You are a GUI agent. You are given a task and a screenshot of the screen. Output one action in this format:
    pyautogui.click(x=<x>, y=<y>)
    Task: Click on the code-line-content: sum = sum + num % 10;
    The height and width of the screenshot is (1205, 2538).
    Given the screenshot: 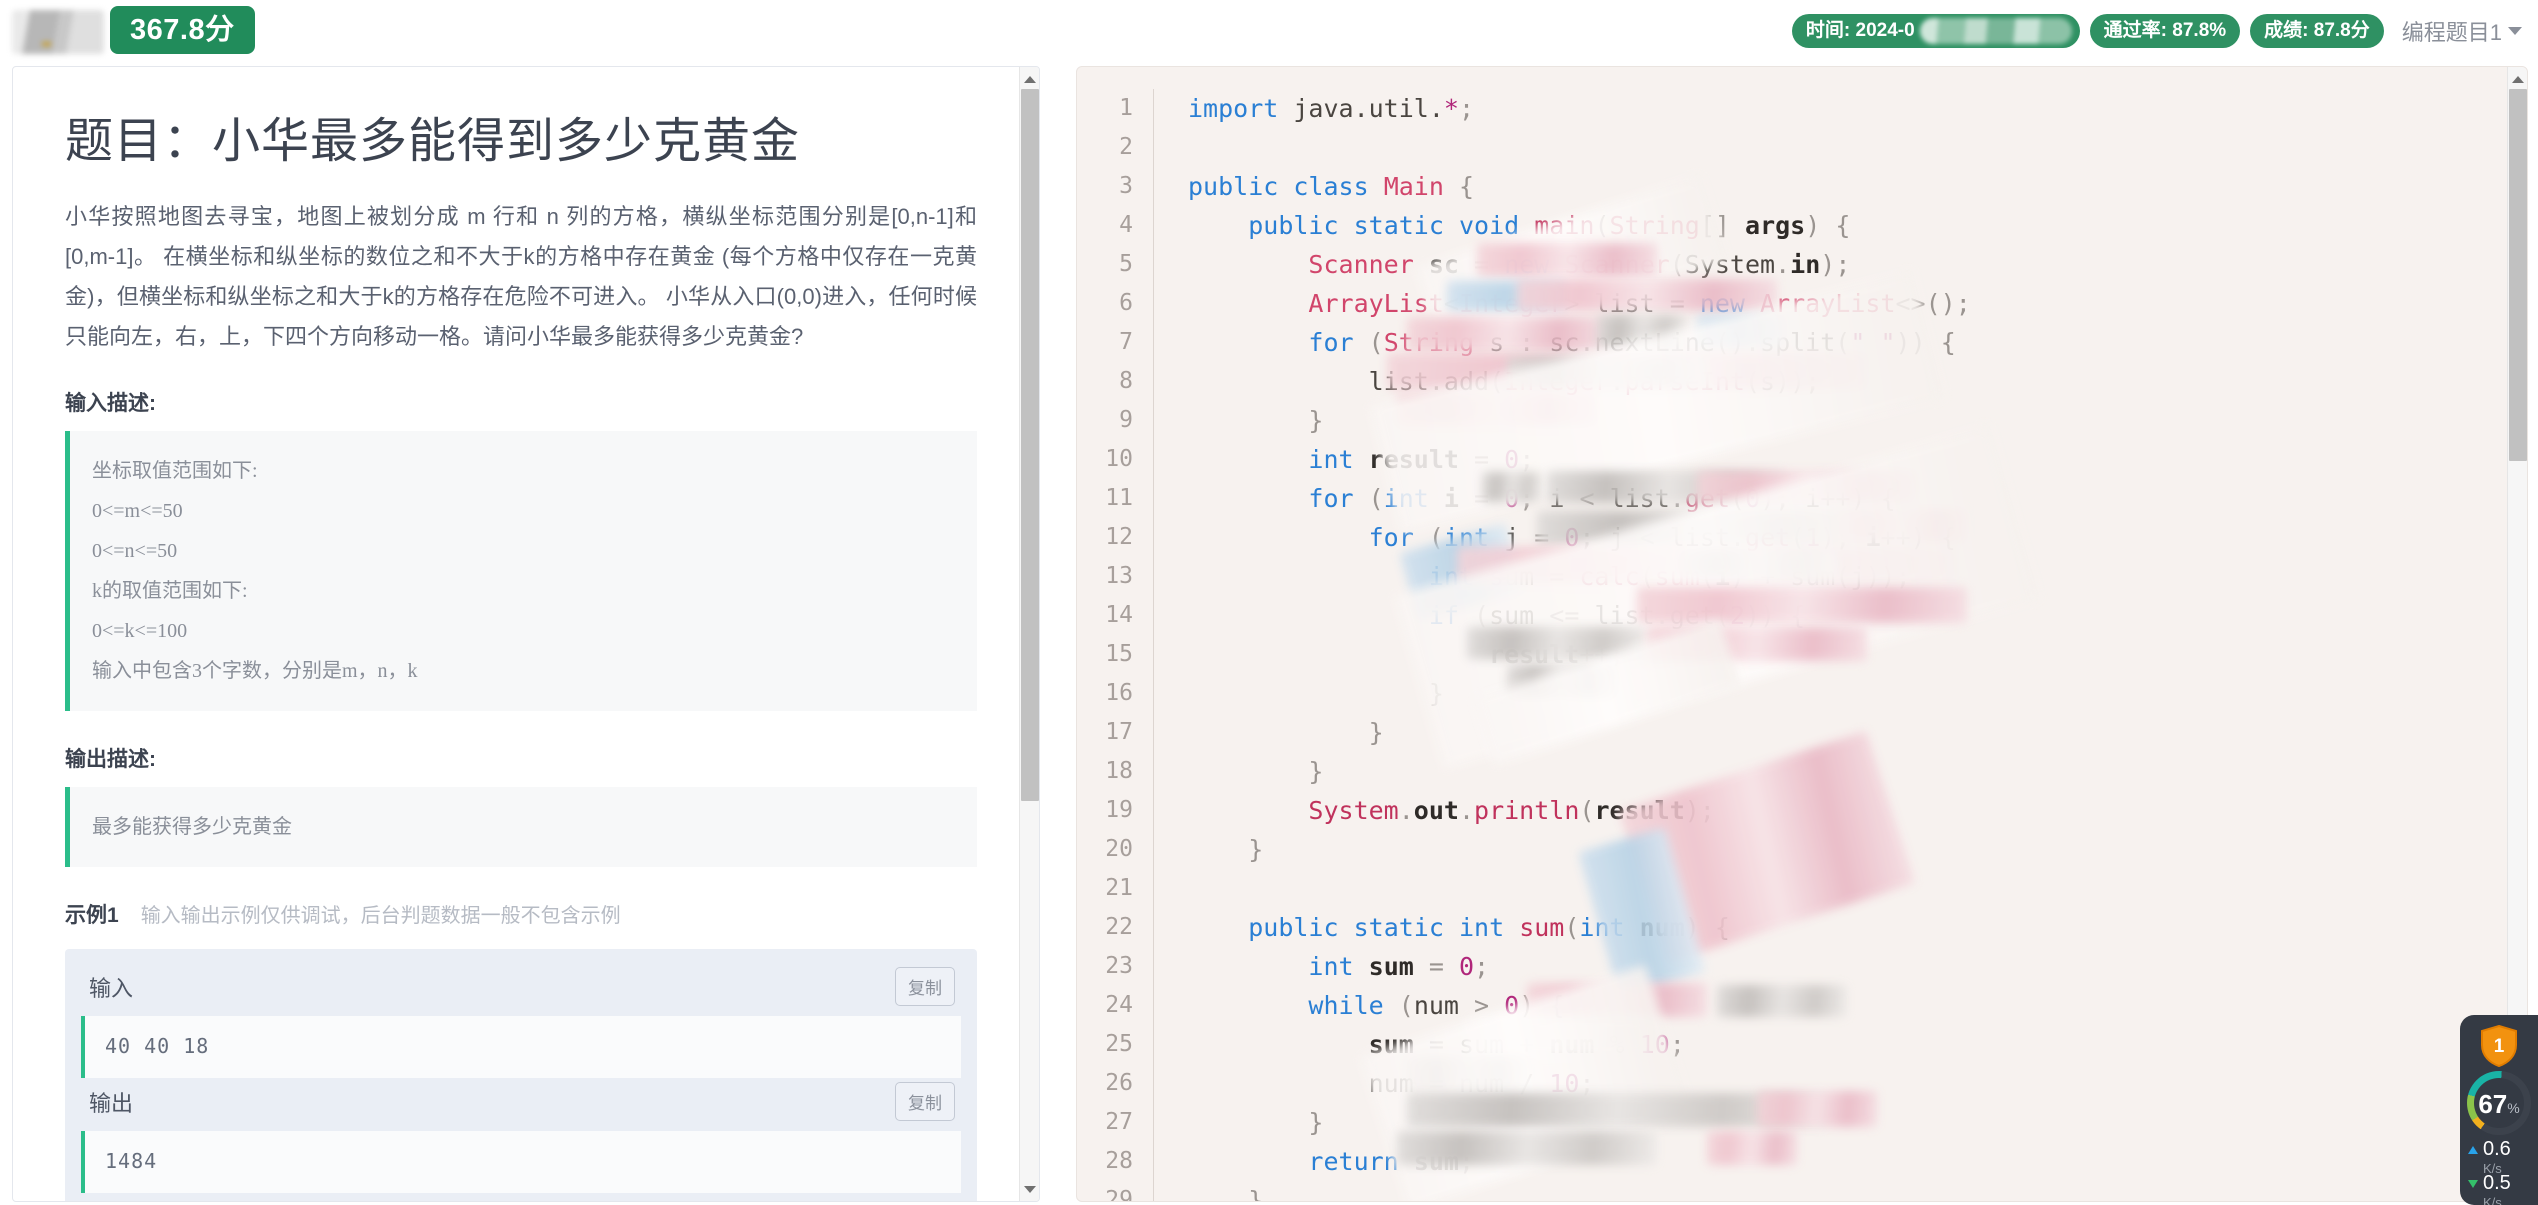 What is the action you would take?
    pyautogui.click(x=1419, y=1044)
    